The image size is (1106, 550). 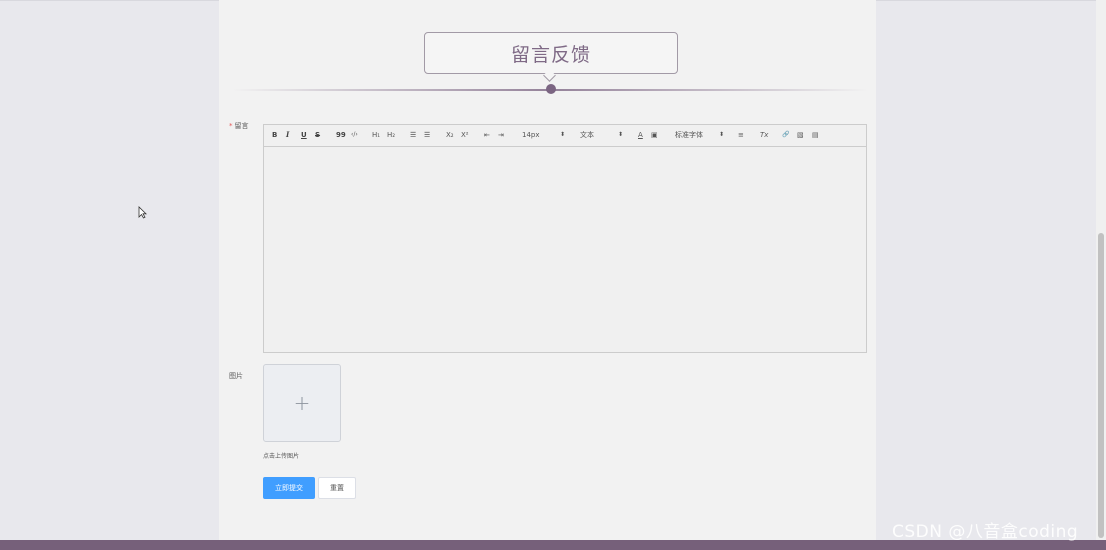 What do you see at coordinates (562, 135) in the screenshot?
I see `font-size-arrow-icon: ⬍` at bounding box center [562, 135].